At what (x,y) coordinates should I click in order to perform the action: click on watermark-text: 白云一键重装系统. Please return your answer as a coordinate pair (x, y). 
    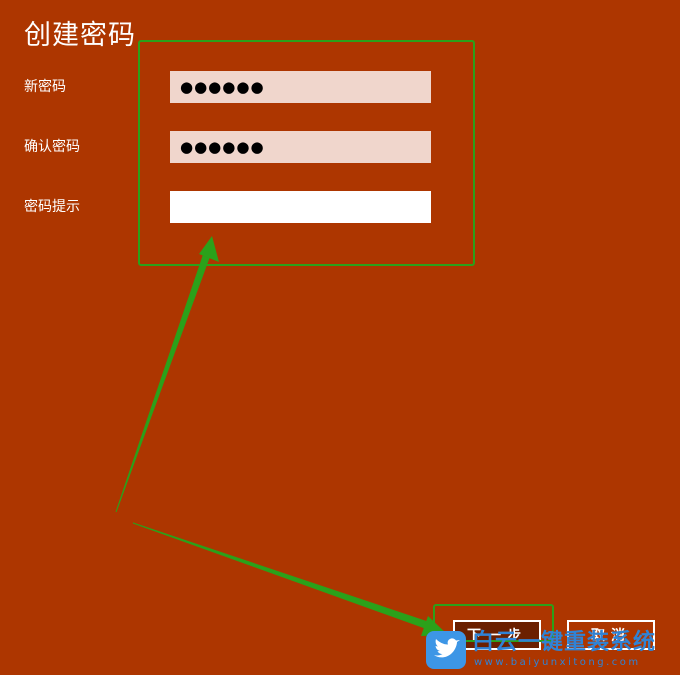
    Looking at the image, I should click on (564, 642).